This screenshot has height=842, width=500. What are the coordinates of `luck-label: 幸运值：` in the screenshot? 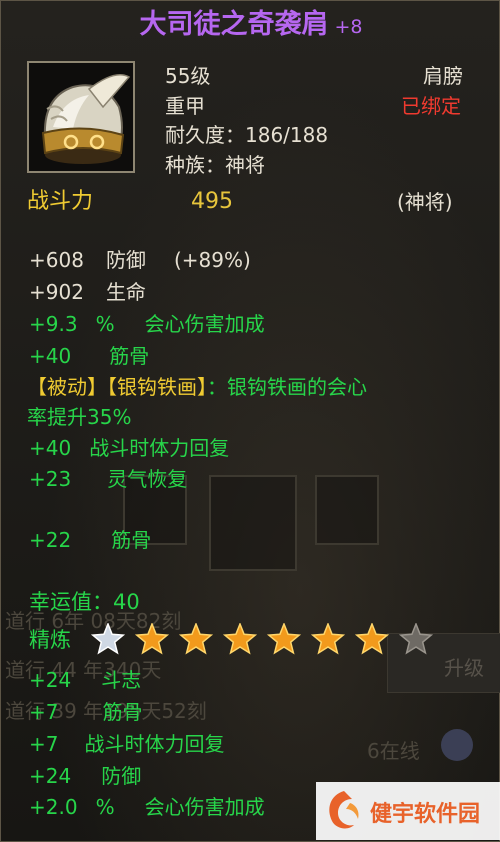 It's located at (71, 602).